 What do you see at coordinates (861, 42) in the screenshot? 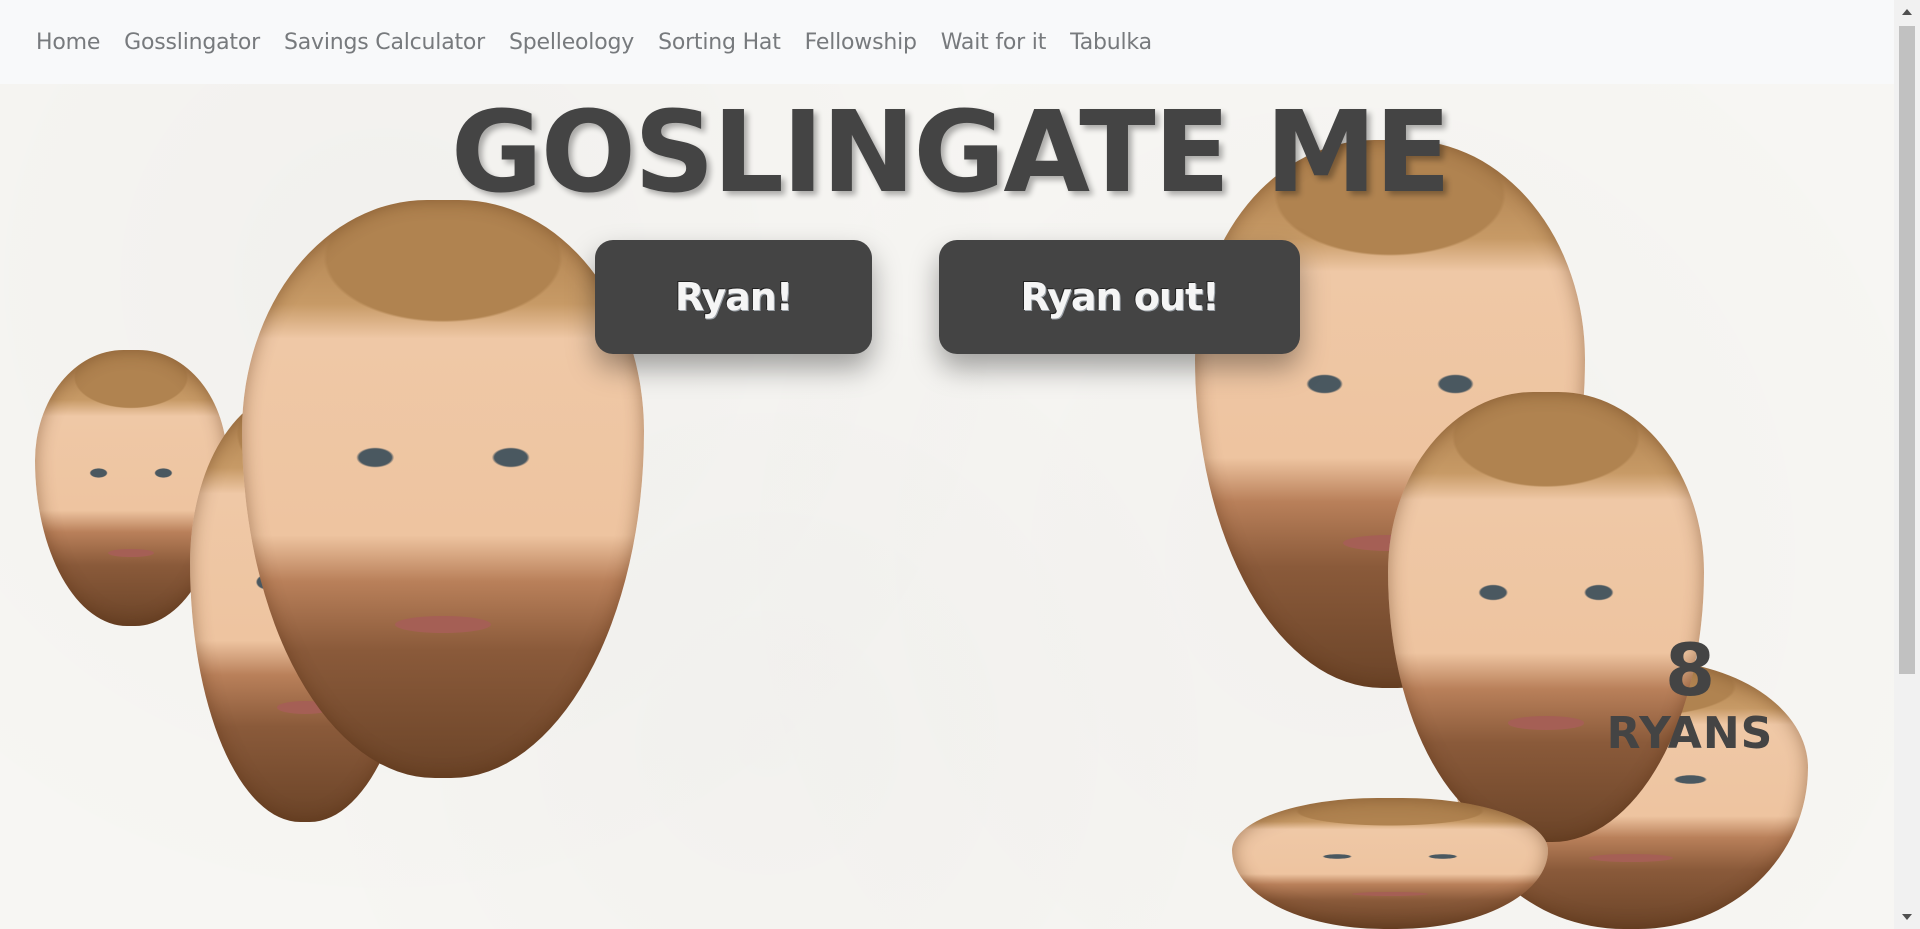
I see `nav-link-fellowship: Fellowship` at bounding box center [861, 42].